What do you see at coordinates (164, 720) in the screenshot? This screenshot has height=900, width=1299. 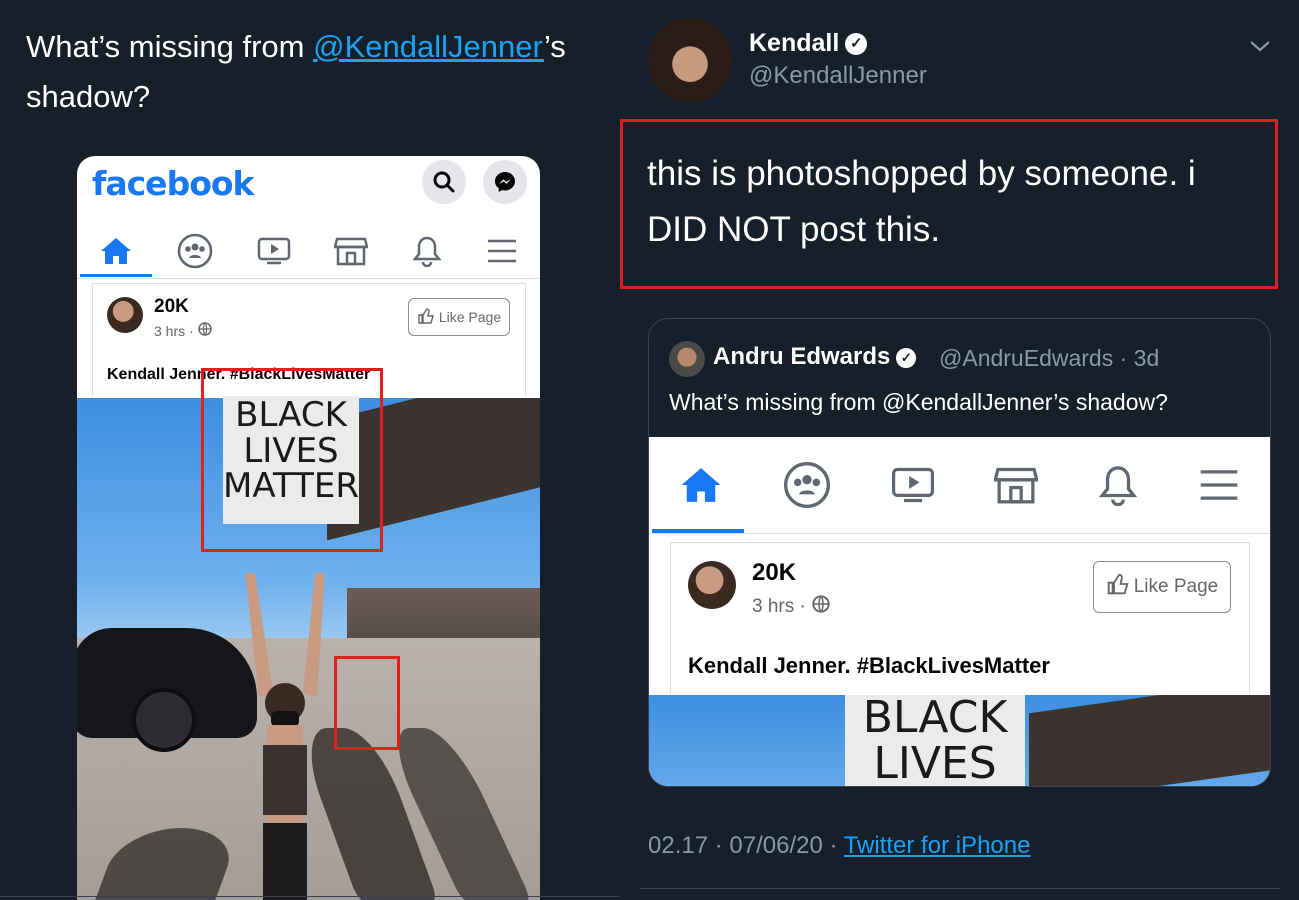 I see `photo-wheel` at bounding box center [164, 720].